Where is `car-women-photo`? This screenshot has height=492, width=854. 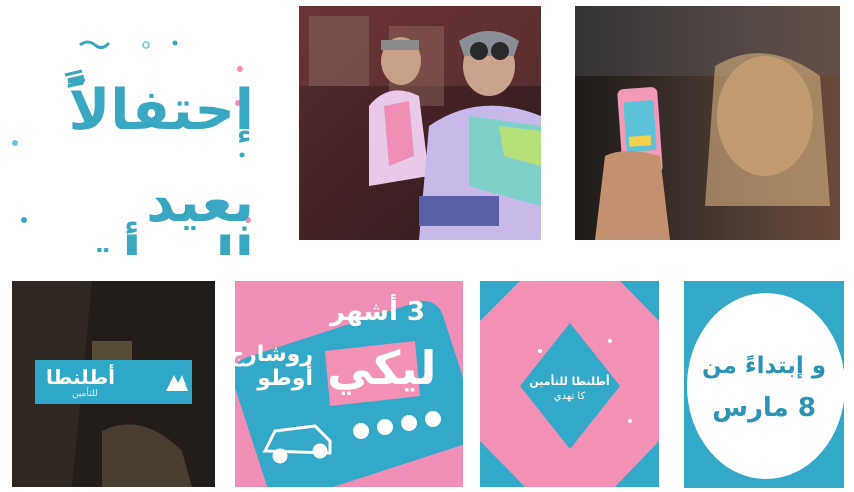
car-women-photo is located at coordinates (420, 123).